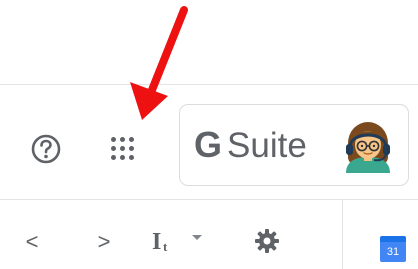 Image resolution: width=418 pixels, height=269 pixels. I want to click on brand-name: Suite, so click(267, 145).